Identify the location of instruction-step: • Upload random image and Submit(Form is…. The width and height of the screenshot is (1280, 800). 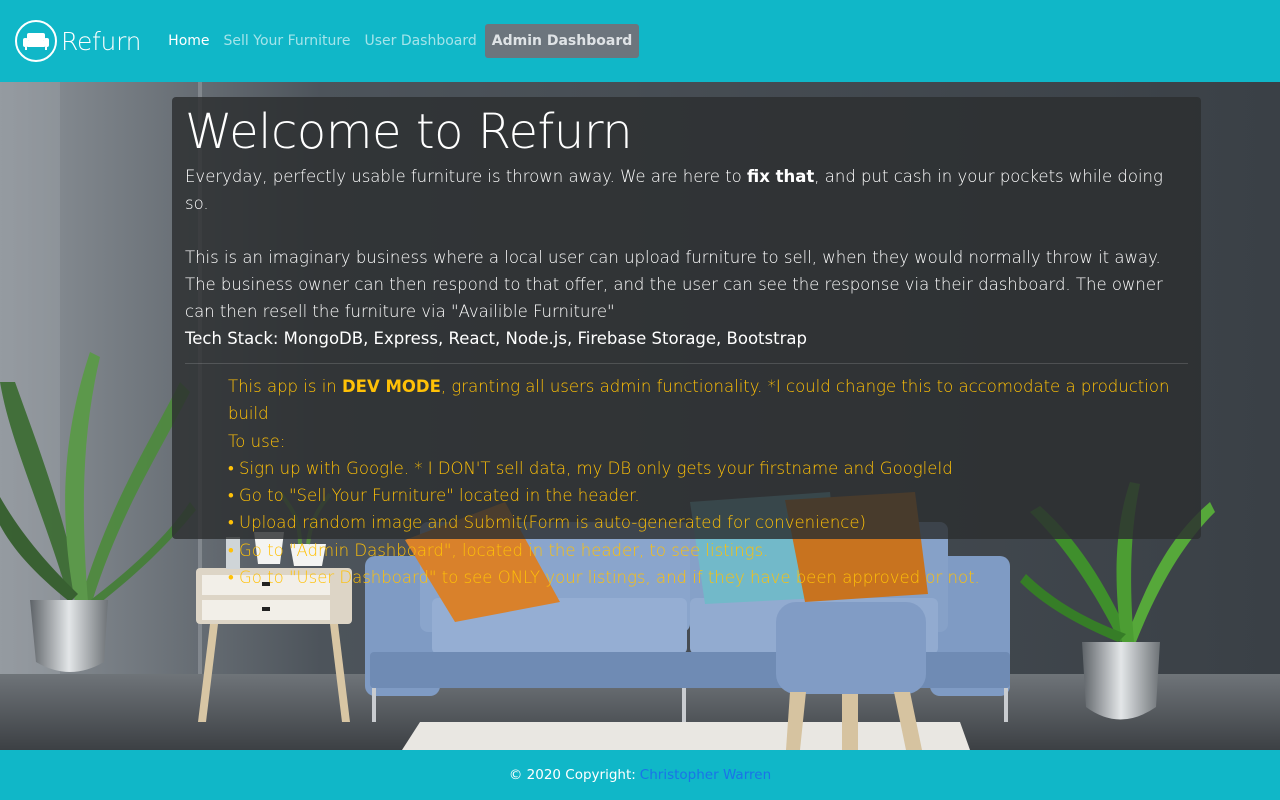
(547, 523).